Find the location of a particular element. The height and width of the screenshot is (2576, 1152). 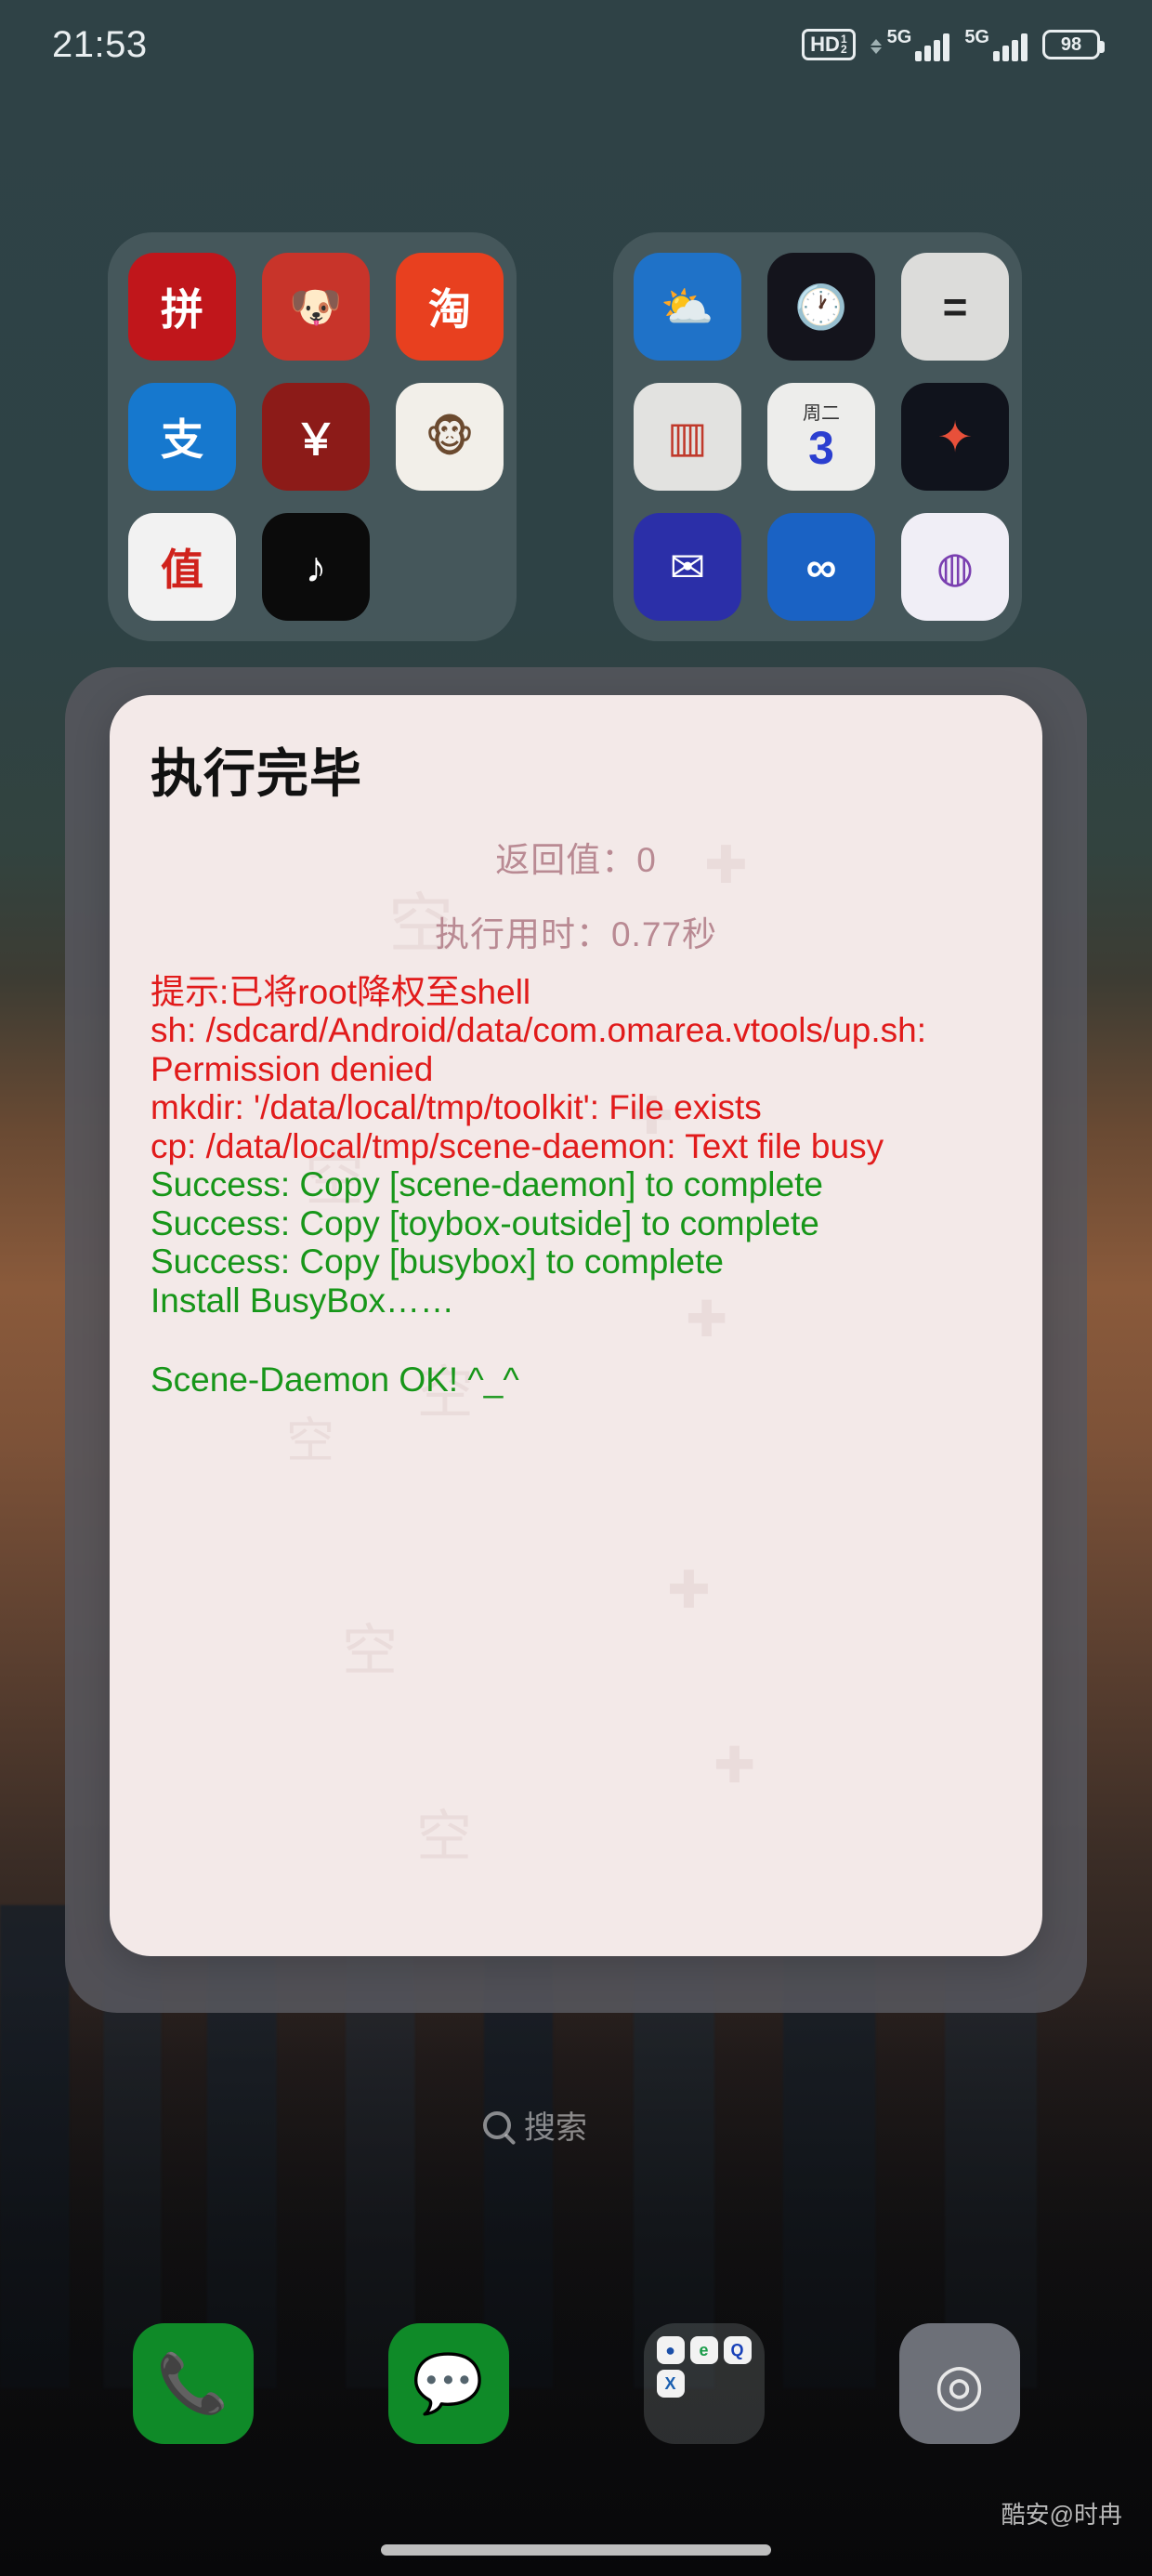

folder-mini-icon-3: X is located at coordinates (670, 2384).